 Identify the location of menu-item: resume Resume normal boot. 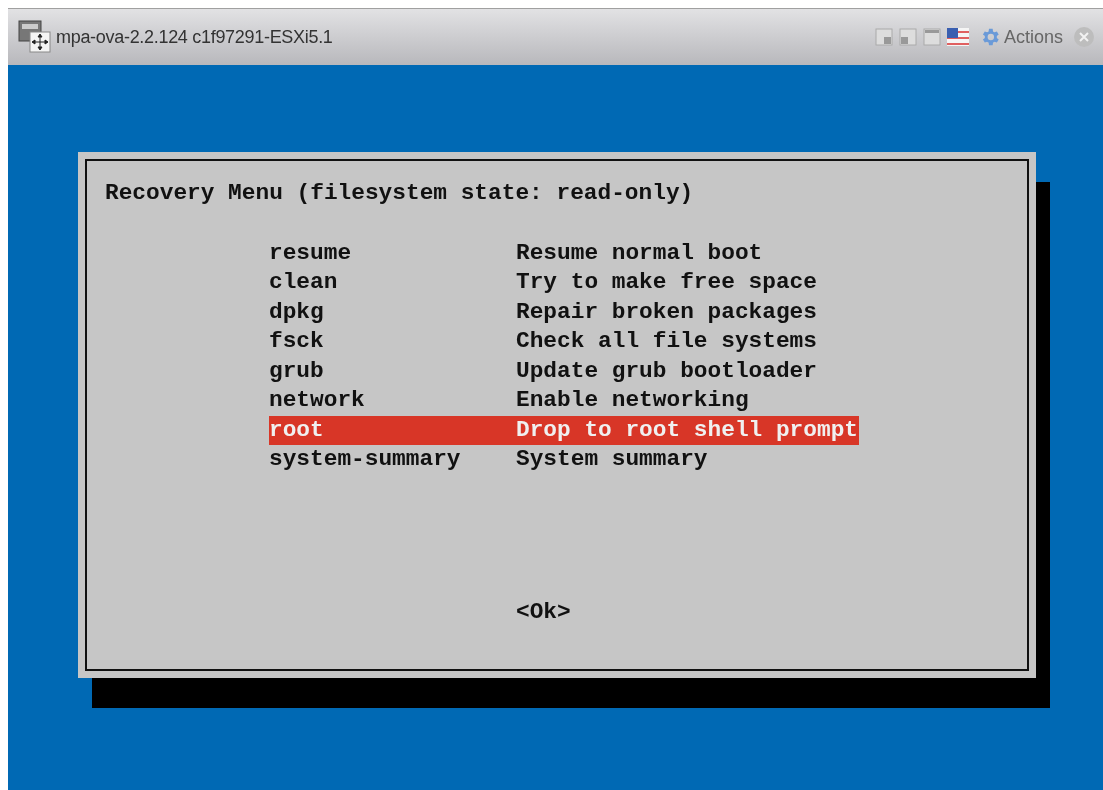
(564, 253).